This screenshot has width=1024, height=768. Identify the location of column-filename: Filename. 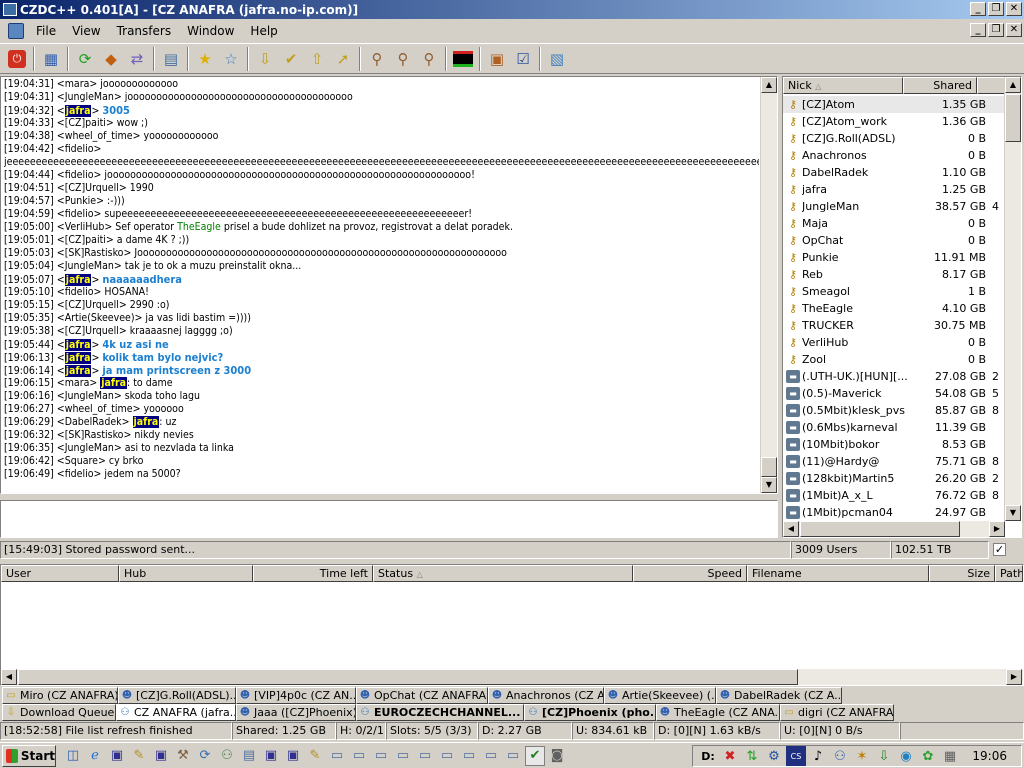
(838, 573).